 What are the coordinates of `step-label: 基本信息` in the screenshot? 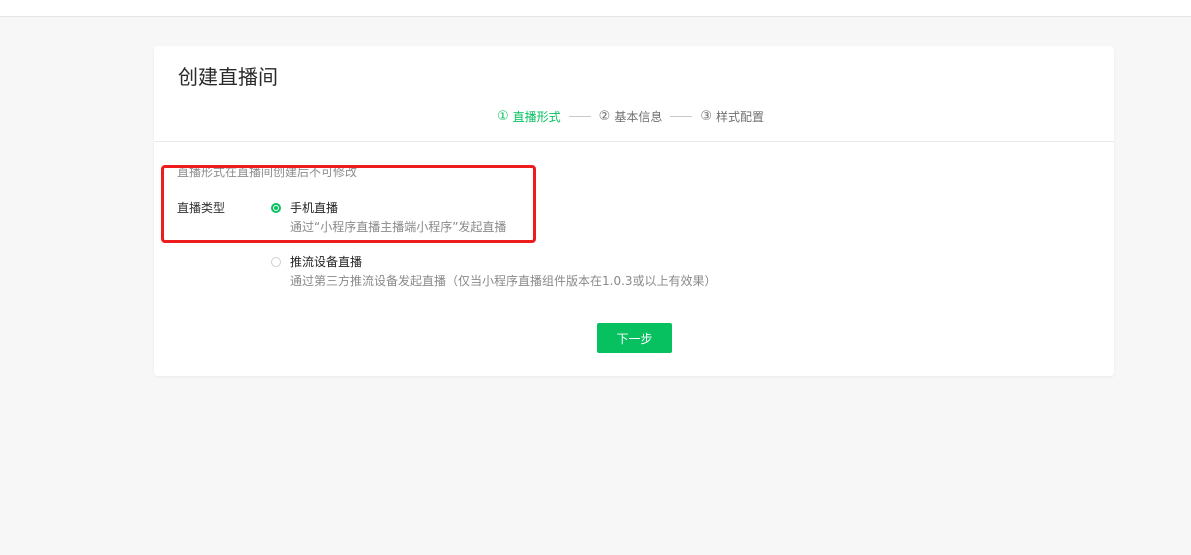 It's located at (638, 116).